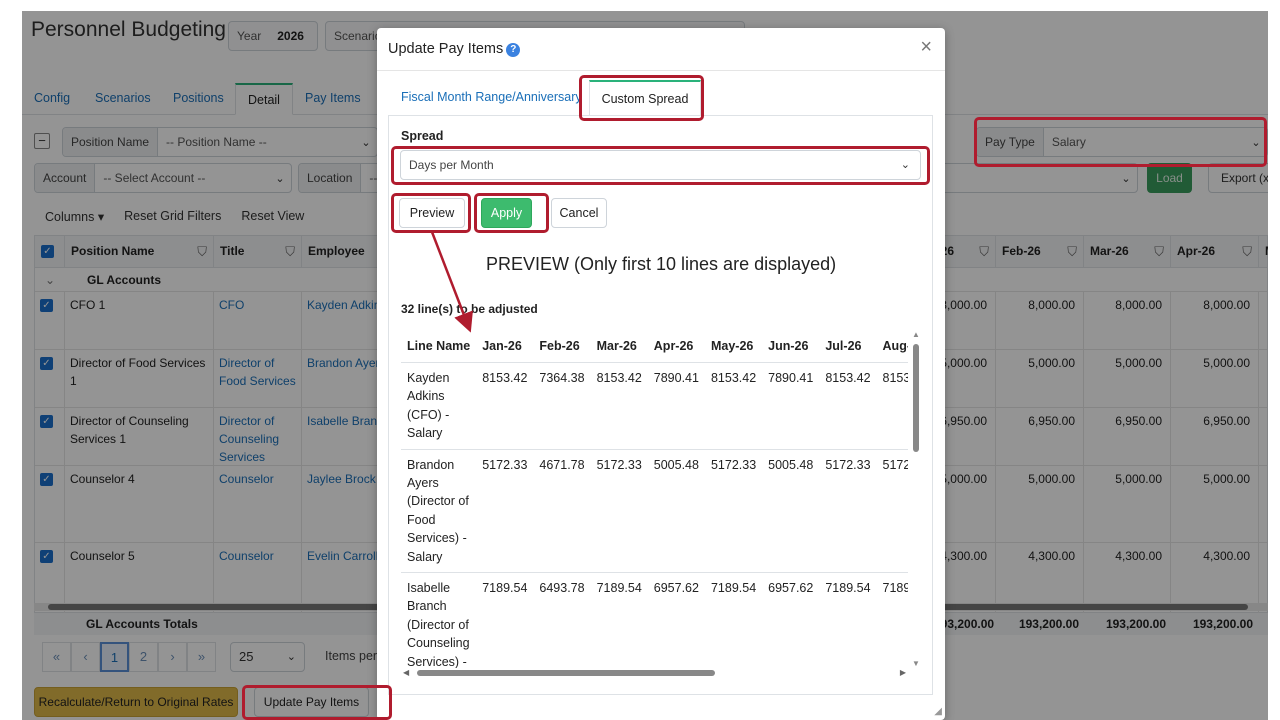 The height and width of the screenshot is (720, 1280). I want to click on col-month: Aug-26, so click(892, 346).